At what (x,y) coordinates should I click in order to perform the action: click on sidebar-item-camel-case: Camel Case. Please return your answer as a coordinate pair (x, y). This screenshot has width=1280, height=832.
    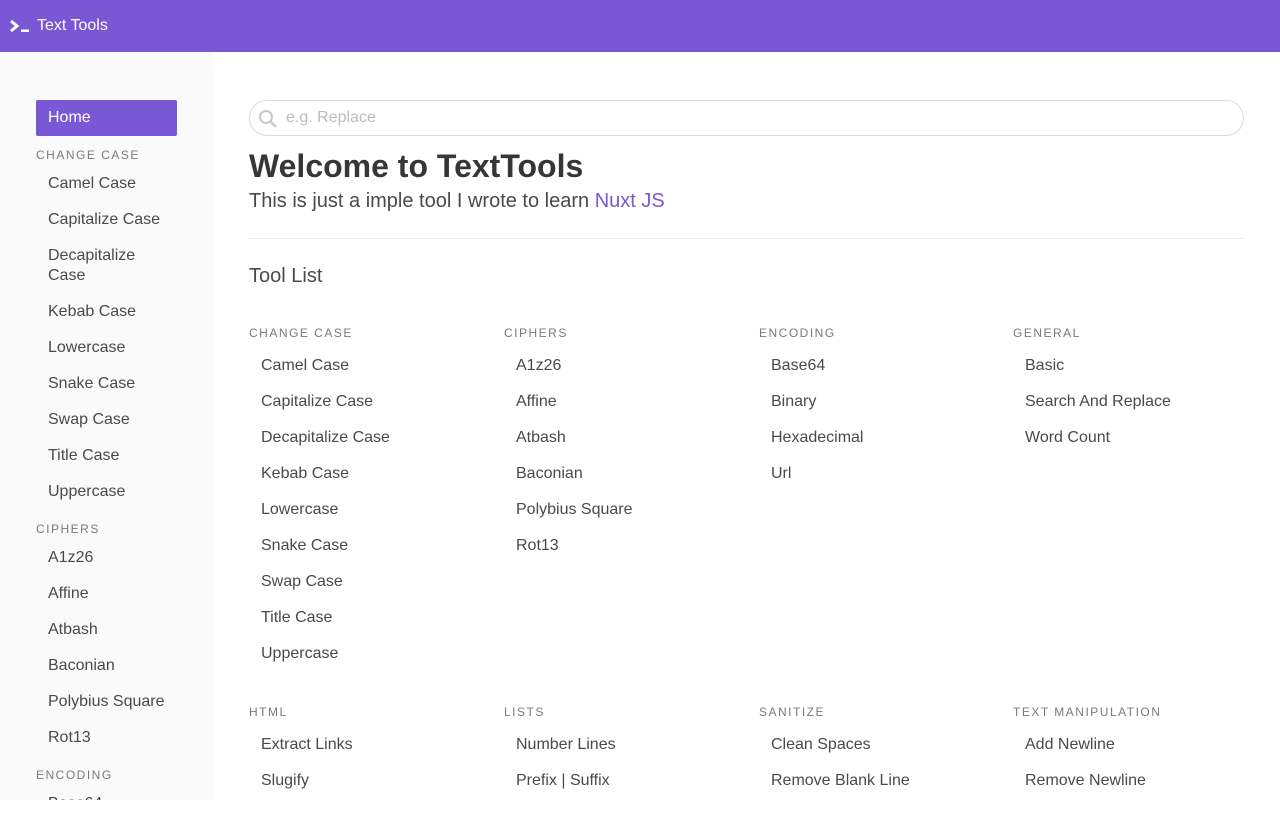
    Looking at the image, I should click on (106, 184).